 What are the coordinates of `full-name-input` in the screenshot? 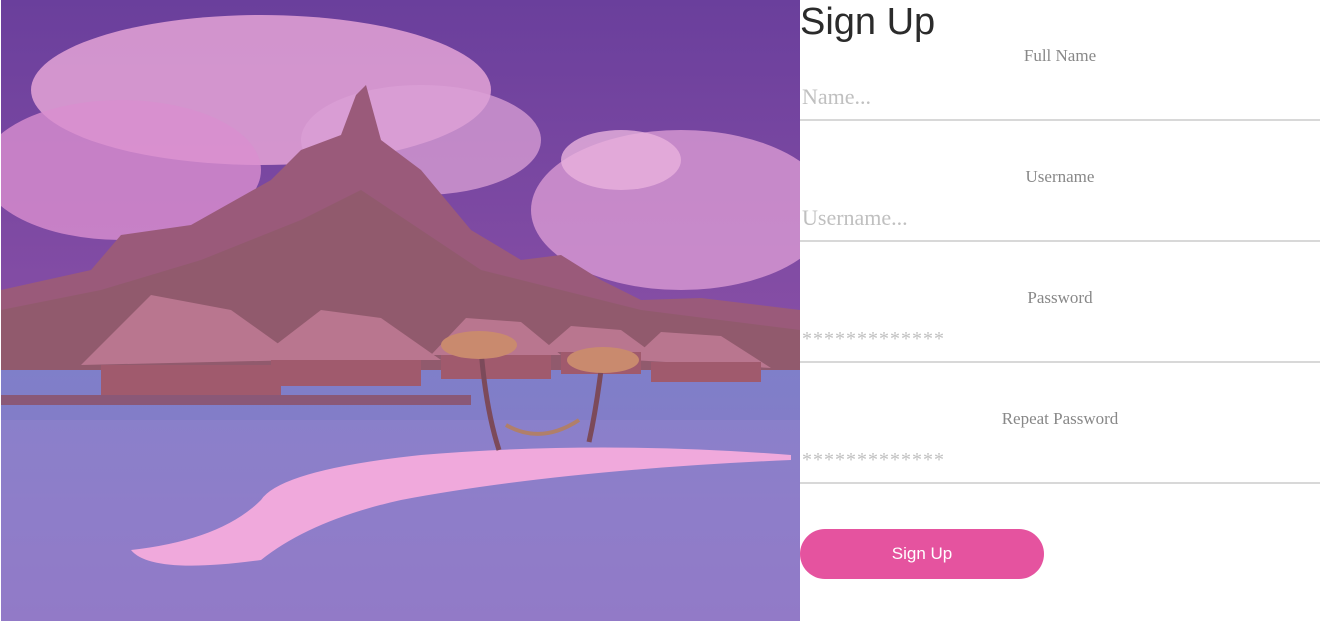 It's located at (1060, 98).